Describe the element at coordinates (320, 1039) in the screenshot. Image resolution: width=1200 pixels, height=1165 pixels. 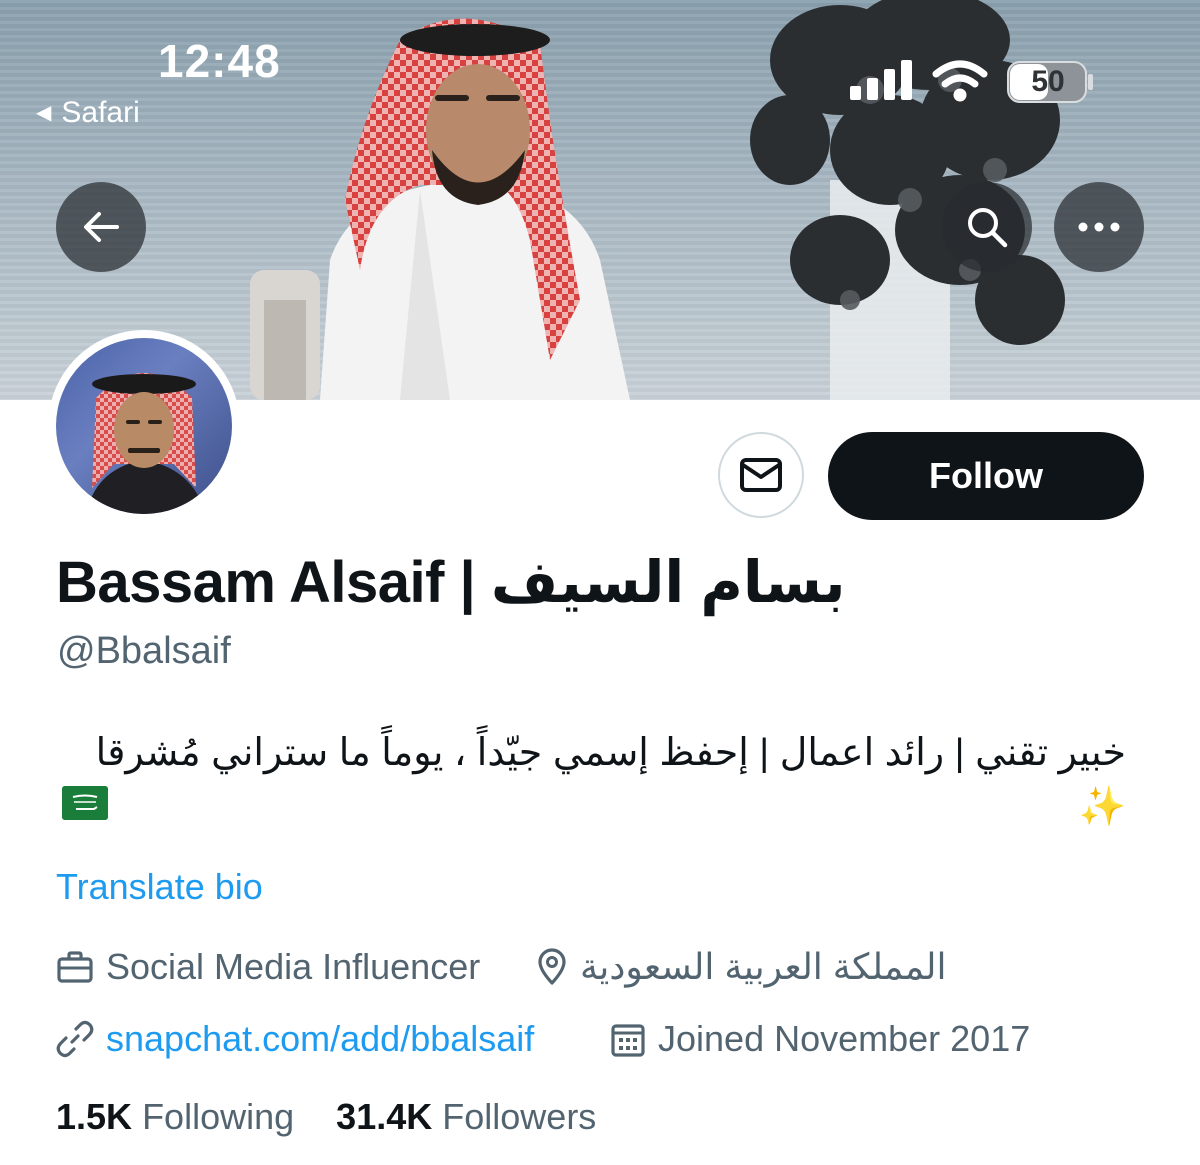
I see `website-link: snapchat.com/add/bbalsaif` at that location.